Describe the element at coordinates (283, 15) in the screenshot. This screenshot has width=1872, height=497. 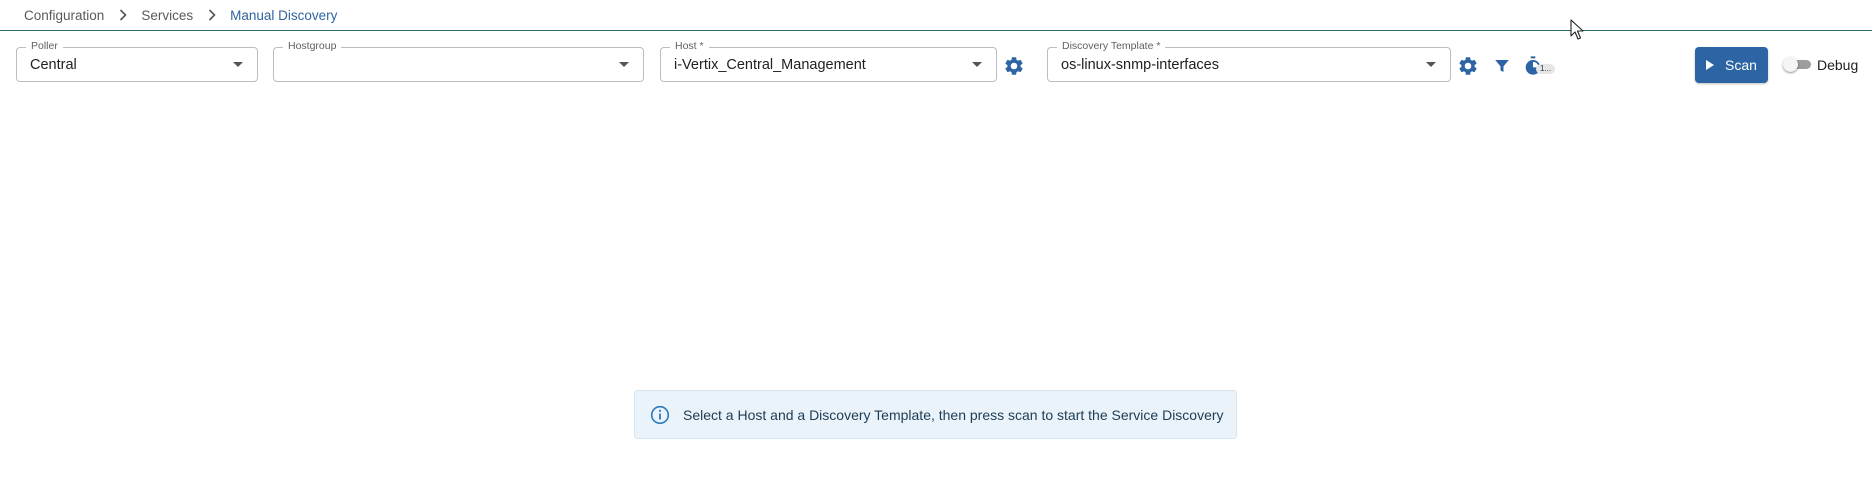
I see `breadcrumb-manual-discovery: Manual Discovery` at that location.